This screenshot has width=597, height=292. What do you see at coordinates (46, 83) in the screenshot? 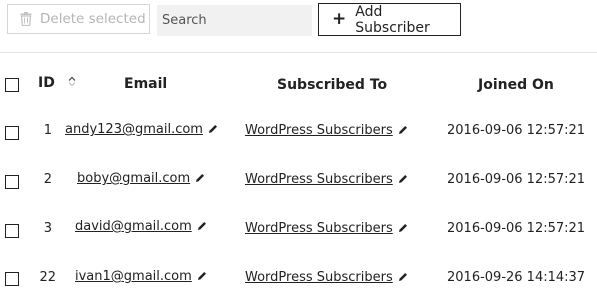
I see `header-id: ID` at bounding box center [46, 83].